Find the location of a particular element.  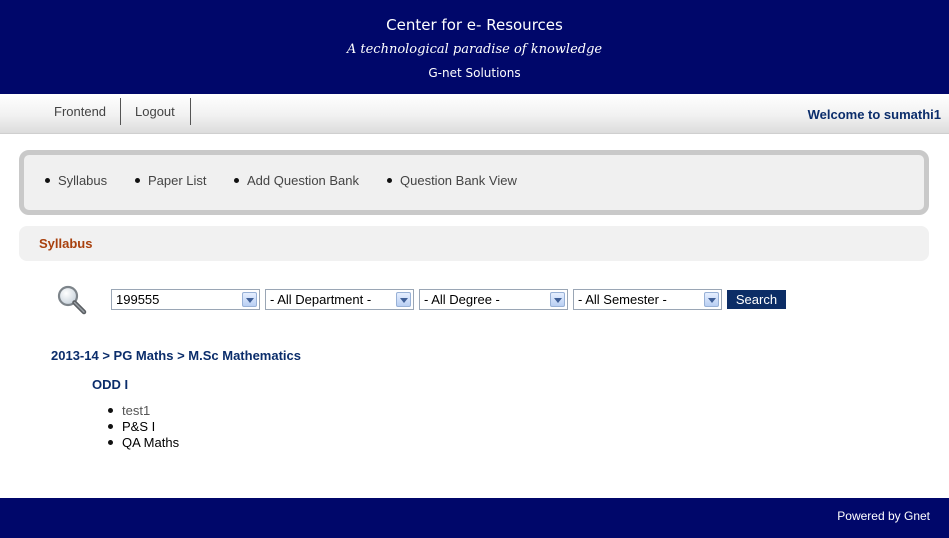

top-navigation: Frontend Logout Welcome to sumathi1 is located at coordinates (474, 114).